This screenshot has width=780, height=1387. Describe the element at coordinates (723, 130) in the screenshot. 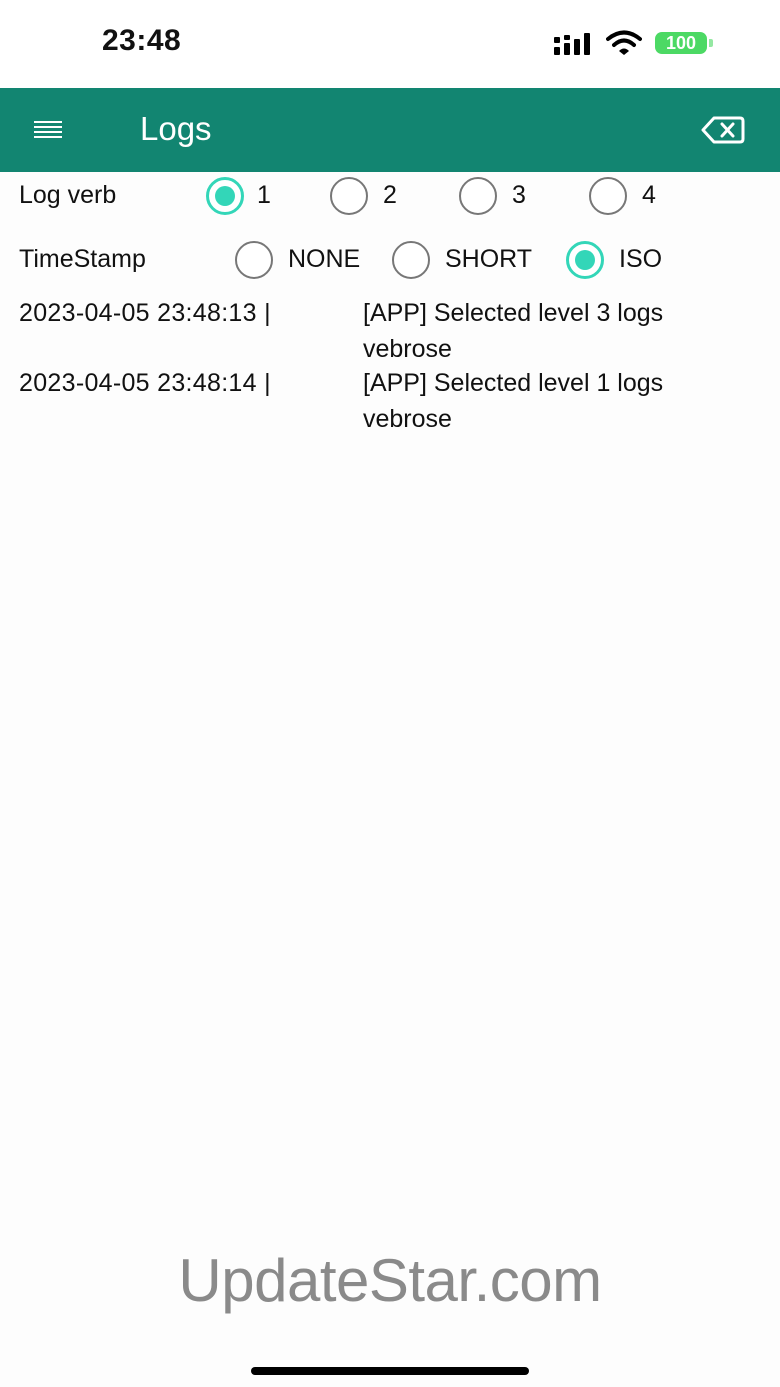

I see `backspace-clear-icon` at that location.